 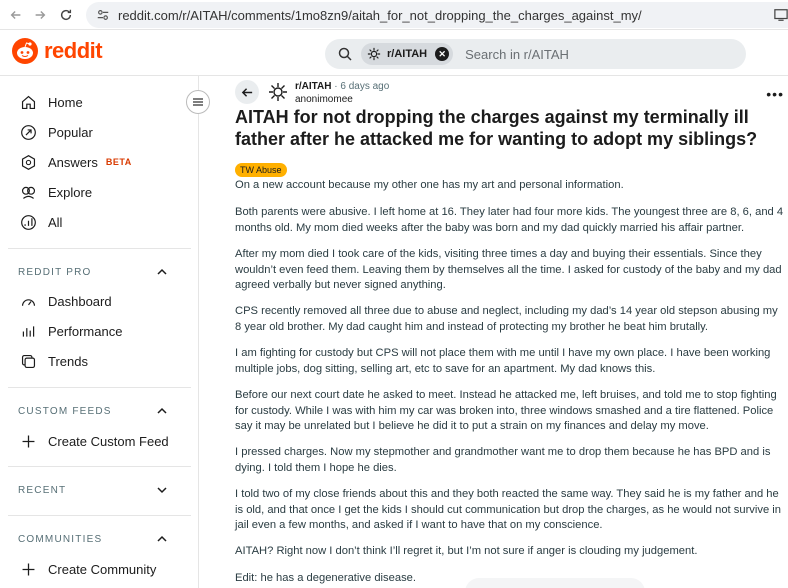 I want to click on sidebar-item-trends: Trends, so click(x=53, y=361).